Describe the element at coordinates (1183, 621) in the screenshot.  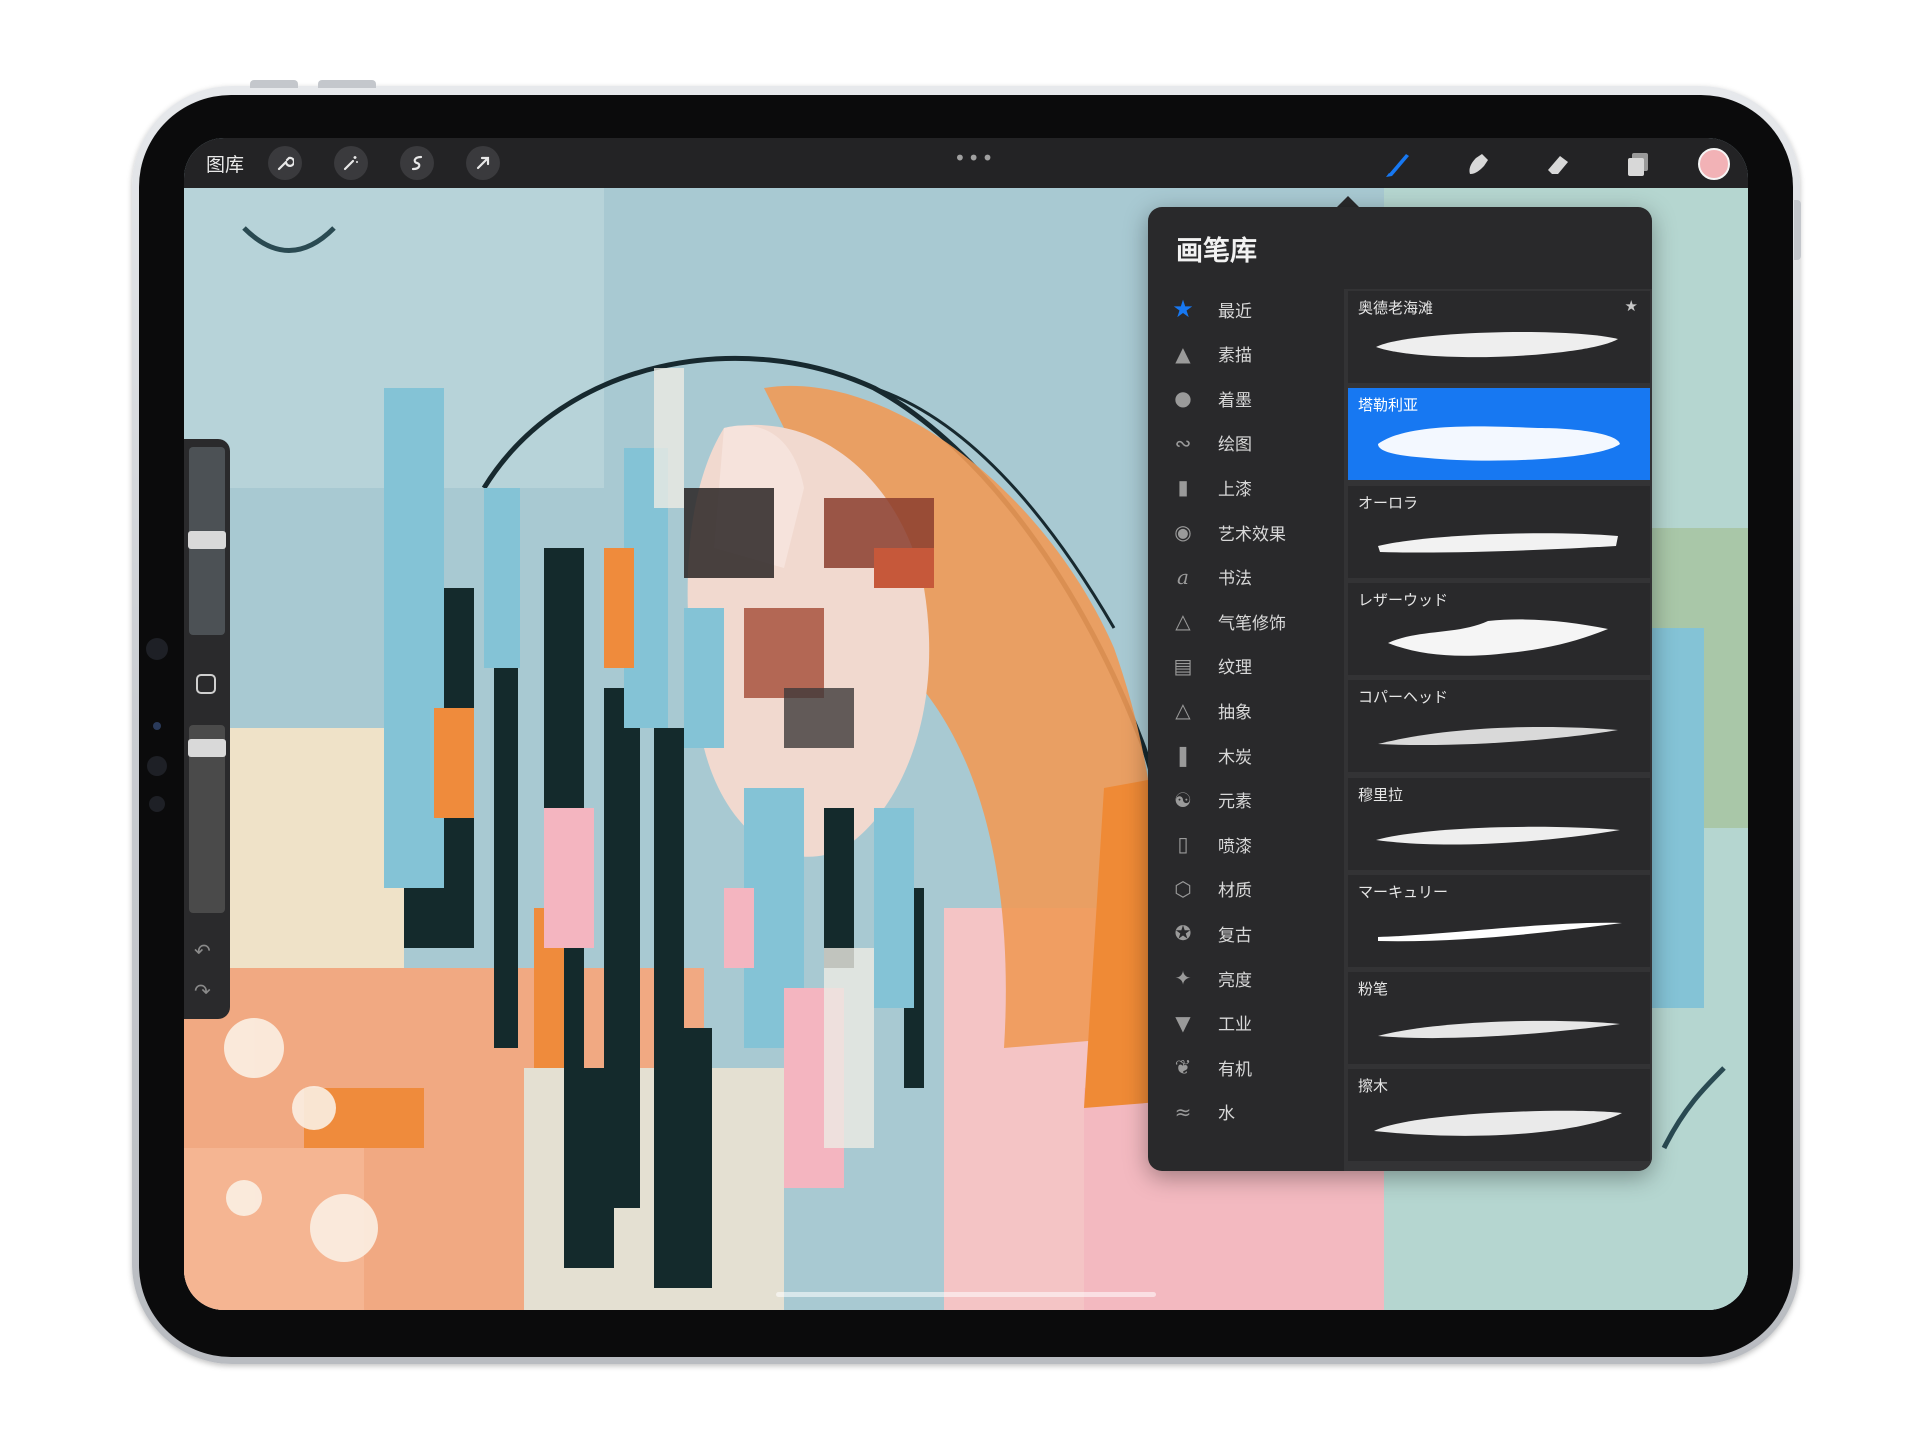
I see `airbrush-icon: △` at that location.